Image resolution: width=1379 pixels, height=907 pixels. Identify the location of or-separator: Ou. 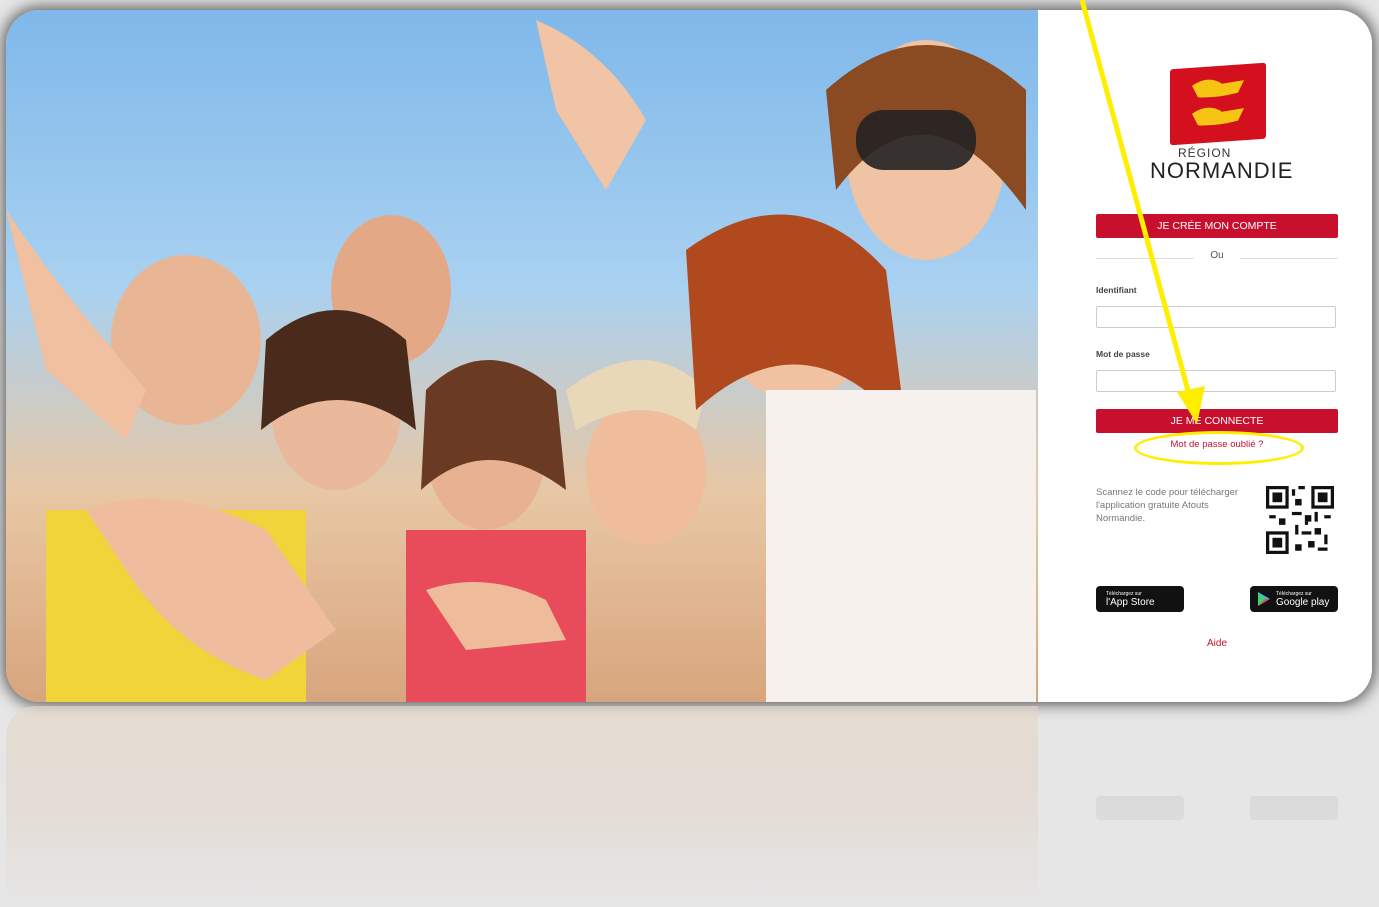
(1217, 257).